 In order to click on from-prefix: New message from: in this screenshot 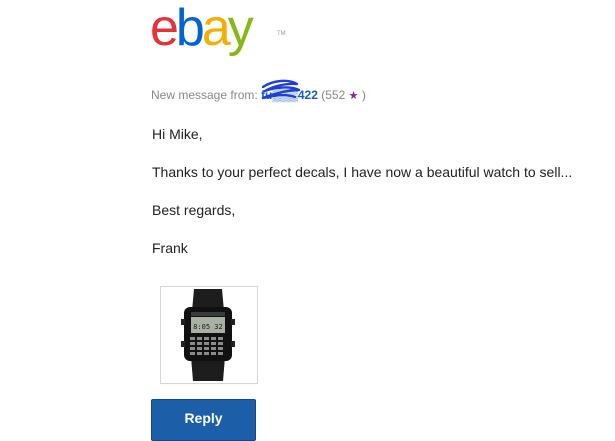, I will do `click(206, 95)`.